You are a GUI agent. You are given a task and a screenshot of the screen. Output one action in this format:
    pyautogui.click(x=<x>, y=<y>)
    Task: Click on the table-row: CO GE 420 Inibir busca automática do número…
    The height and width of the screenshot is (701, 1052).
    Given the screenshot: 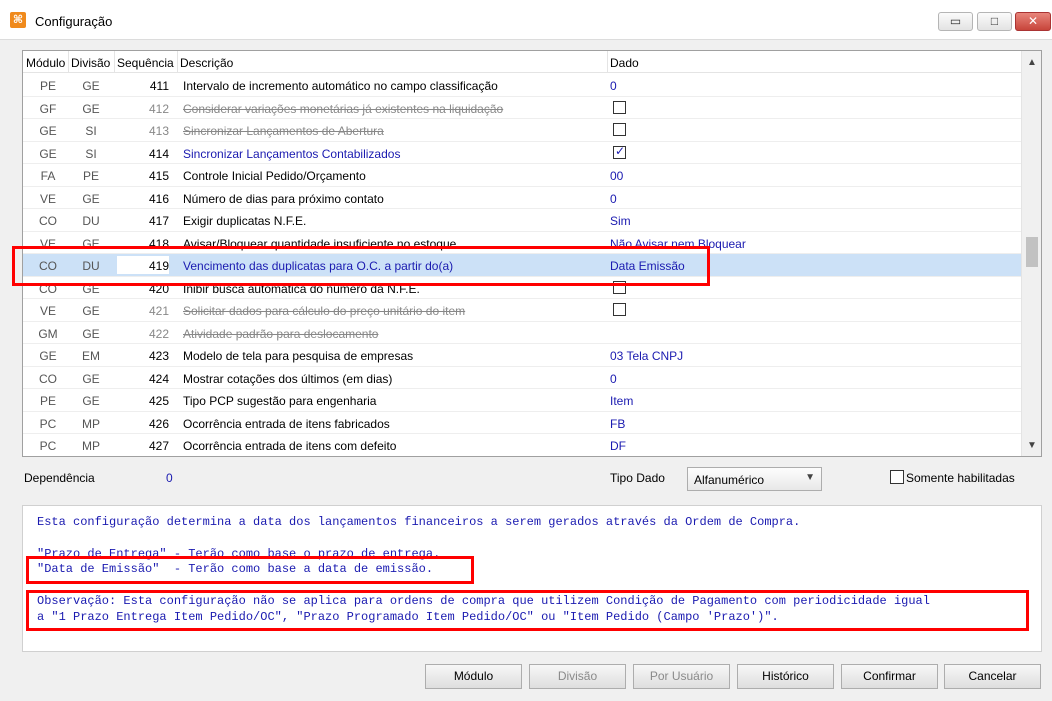 What is the action you would take?
    pyautogui.click(x=522, y=288)
    